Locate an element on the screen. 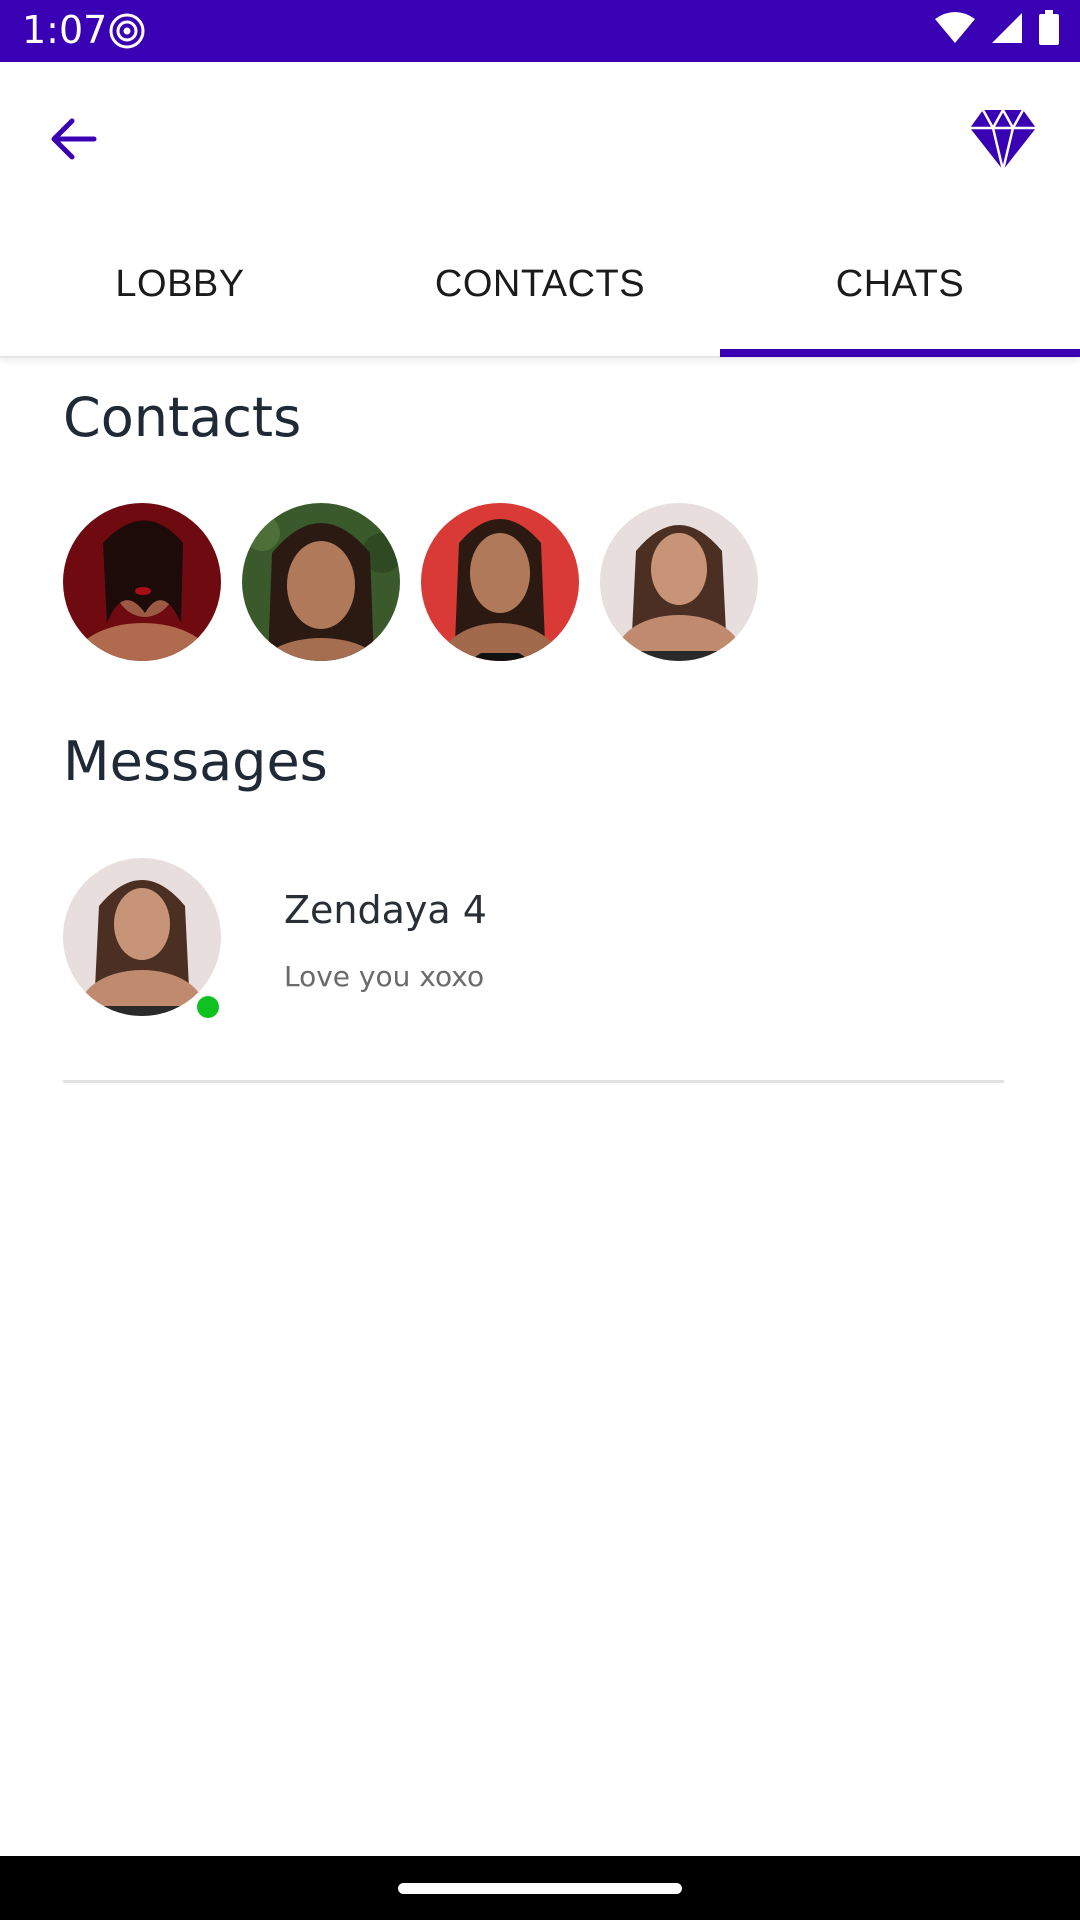  message-list-item: Zendaya 4 Love you xoxo is located at coordinates (533, 938).